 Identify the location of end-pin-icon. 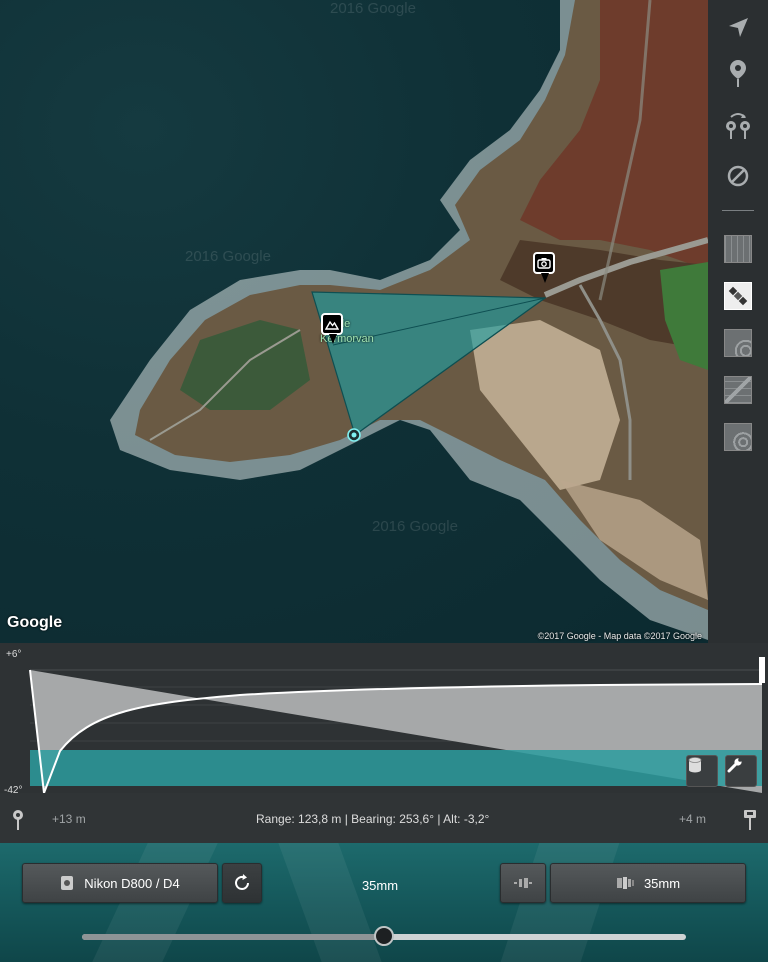
(750, 820).